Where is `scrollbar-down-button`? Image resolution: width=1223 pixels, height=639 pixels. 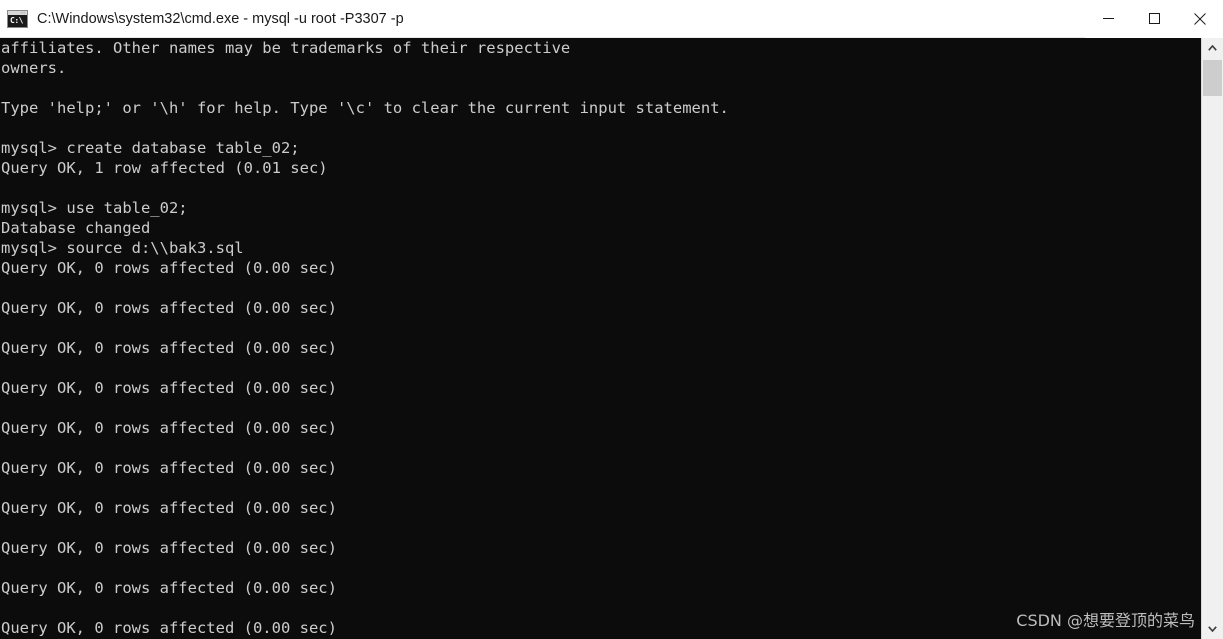 scrollbar-down-button is located at coordinates (1212, 629).